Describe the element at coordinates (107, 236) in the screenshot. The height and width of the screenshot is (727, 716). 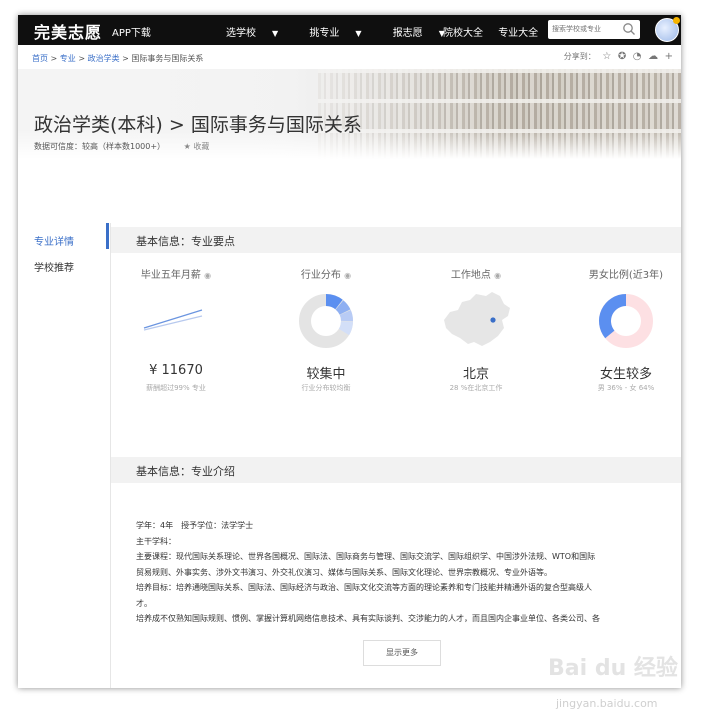
I see `sidebar-active-indicator` at that location.